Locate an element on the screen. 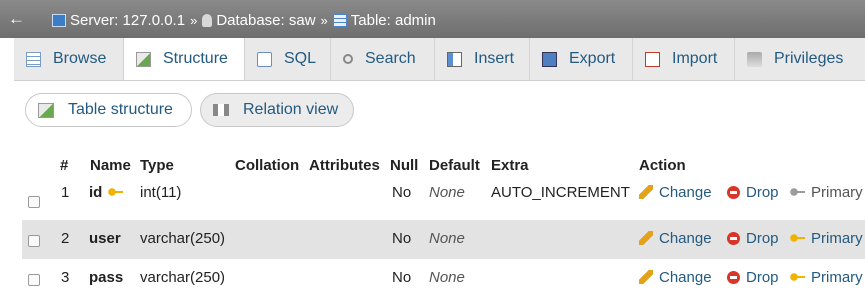 This screenshot has width=865, height=298. row-name-text: id is located at coordinates (96, 192).